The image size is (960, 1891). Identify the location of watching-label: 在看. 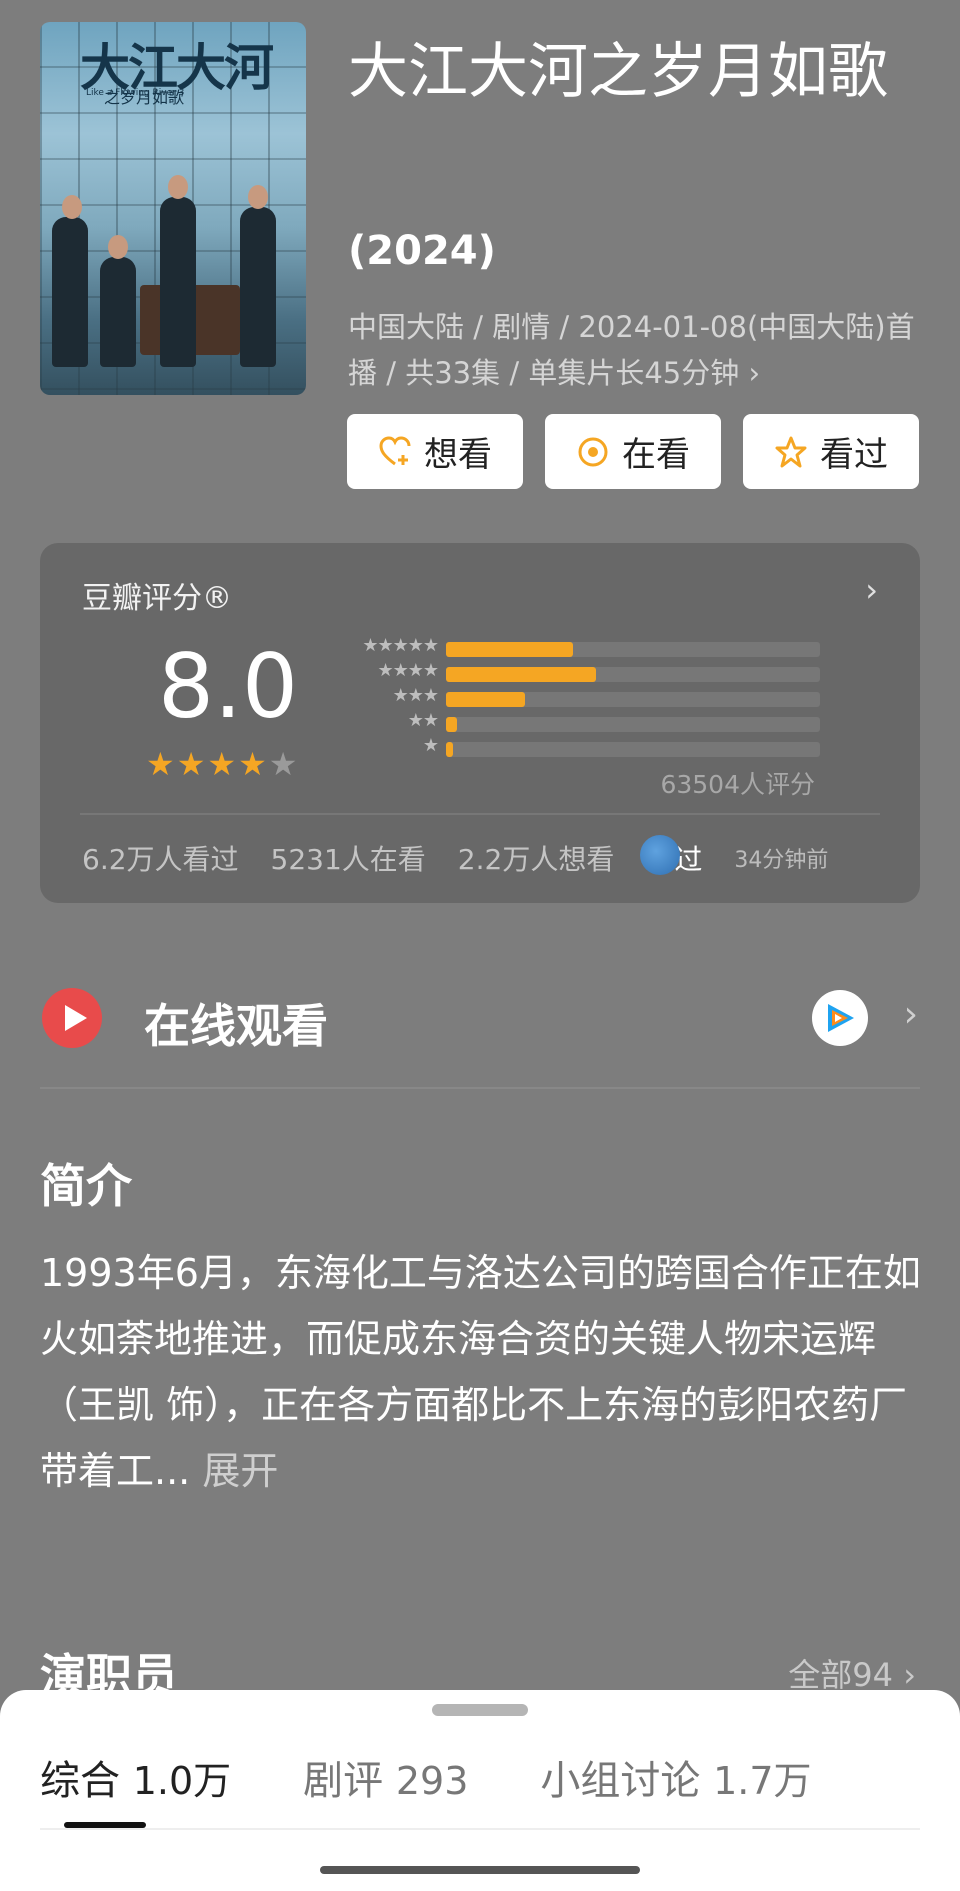
(656, 455).